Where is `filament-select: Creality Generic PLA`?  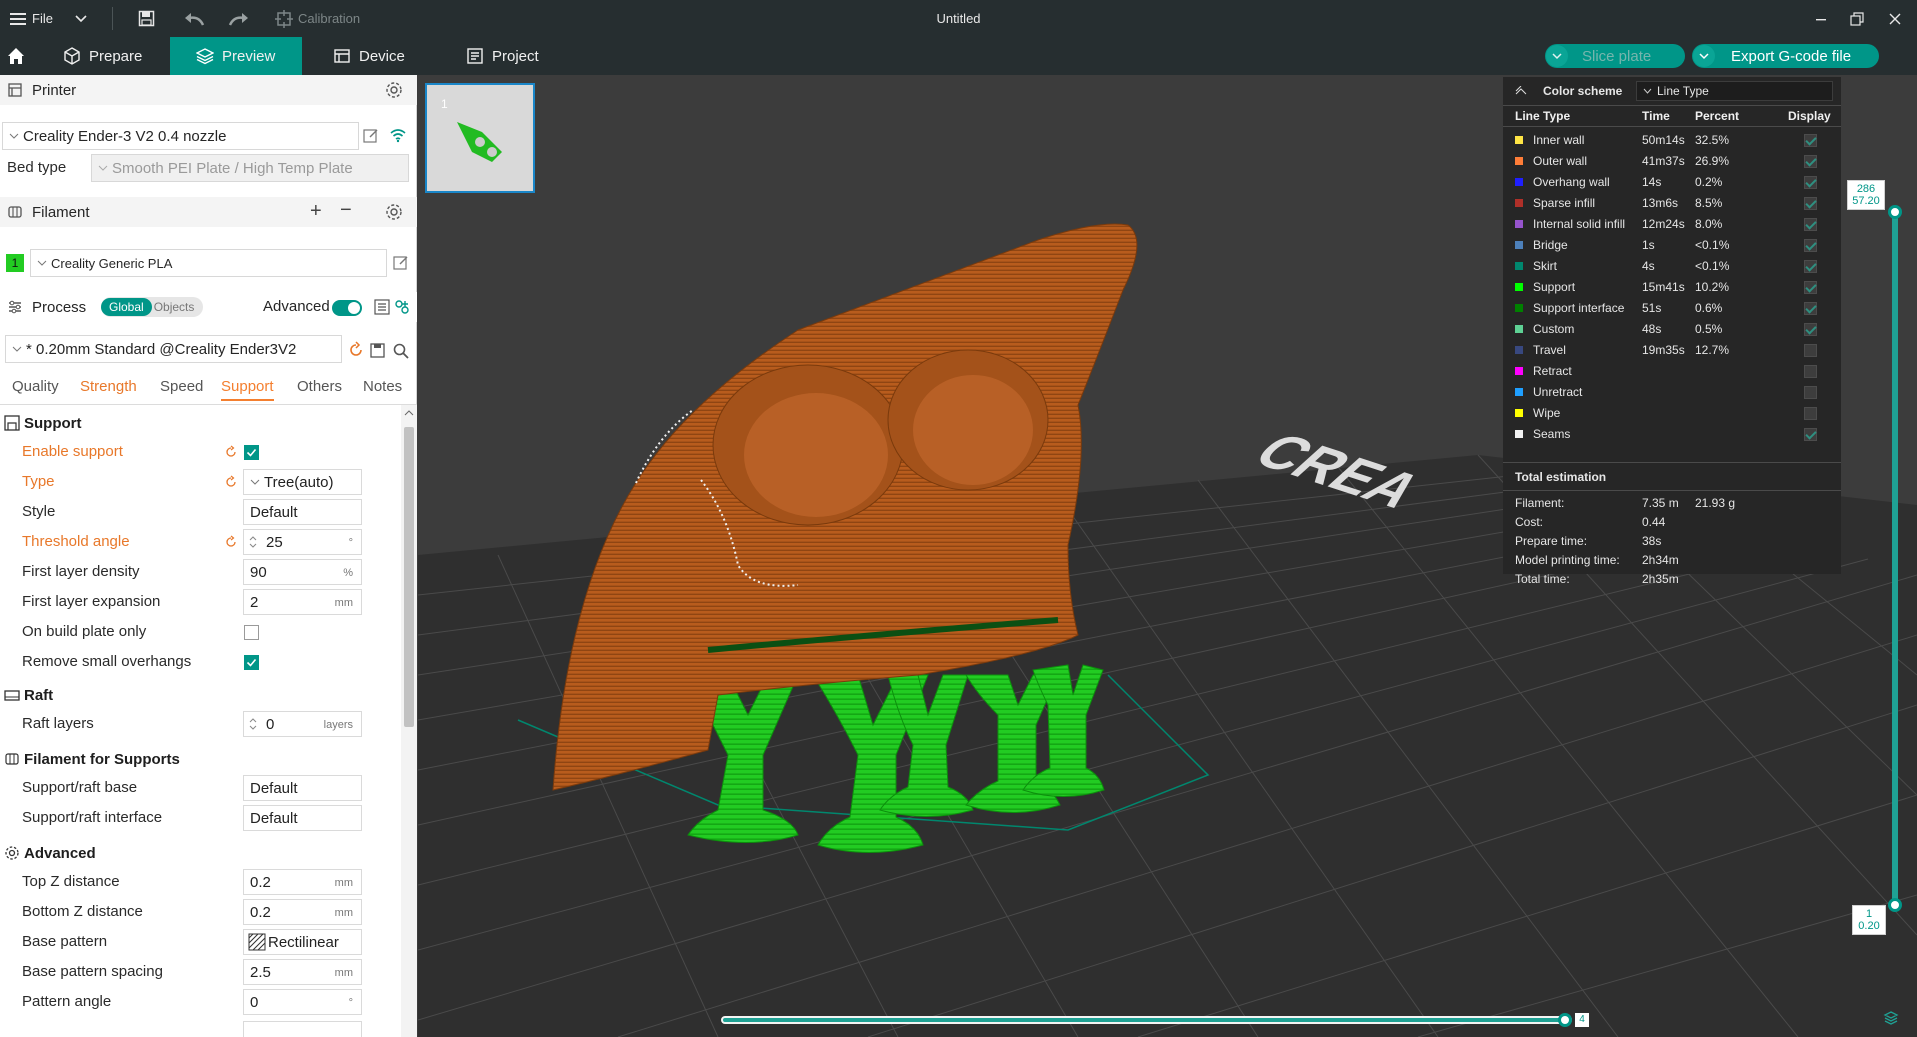 filament-select: Creality Generic PLA is located at coordinates (208, 263).